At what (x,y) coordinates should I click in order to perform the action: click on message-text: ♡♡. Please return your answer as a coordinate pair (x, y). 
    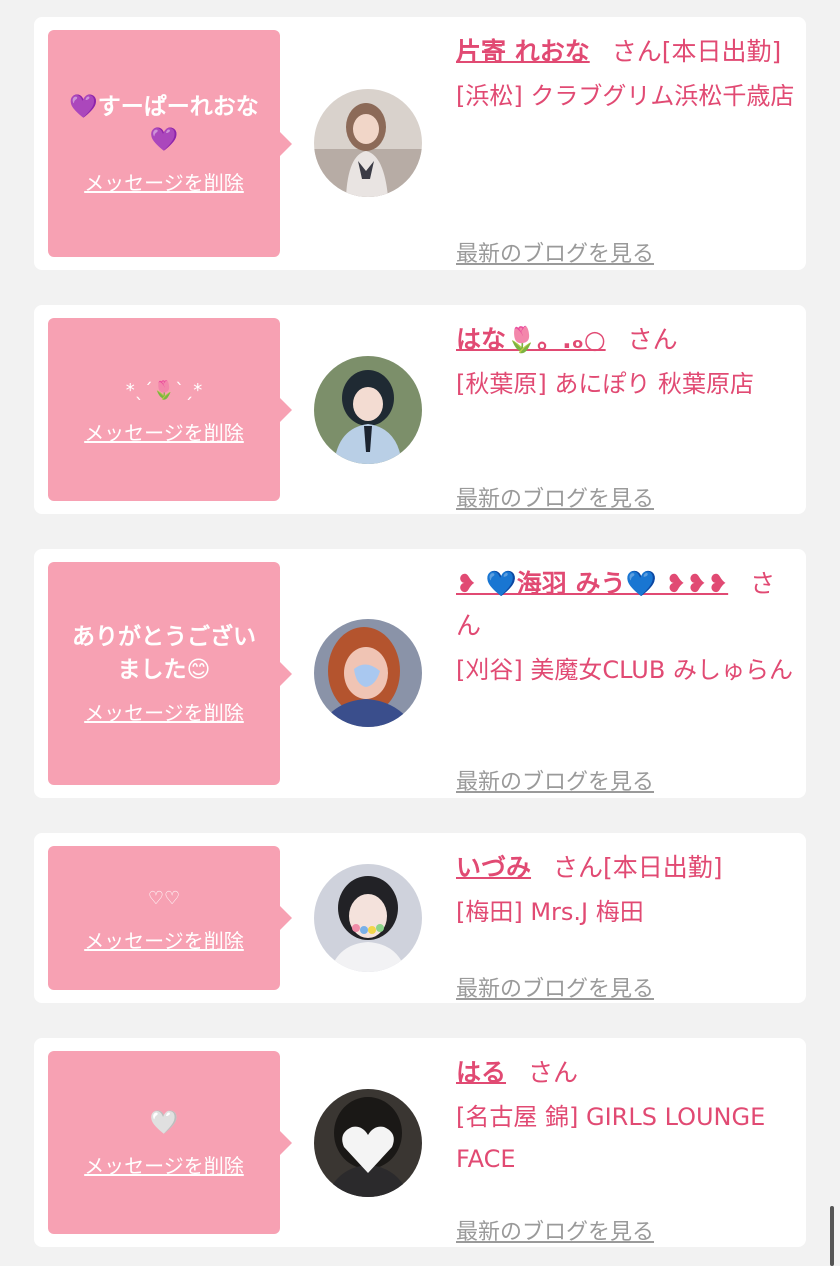
    Looking at the image, I should click on (164, 898).